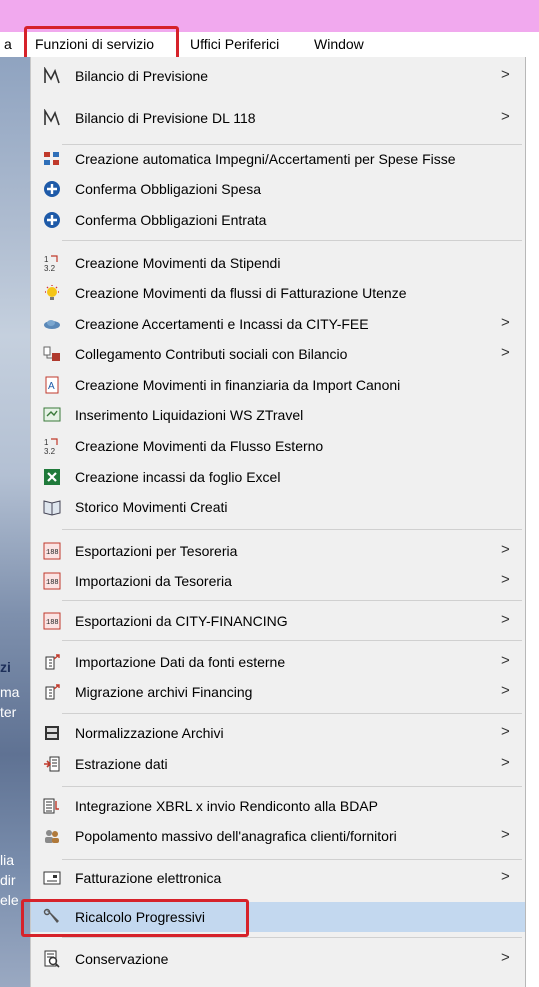  Describe the element at coordinates (52, 189) in the screenshot. I see `plus-circle-icon` at that location.